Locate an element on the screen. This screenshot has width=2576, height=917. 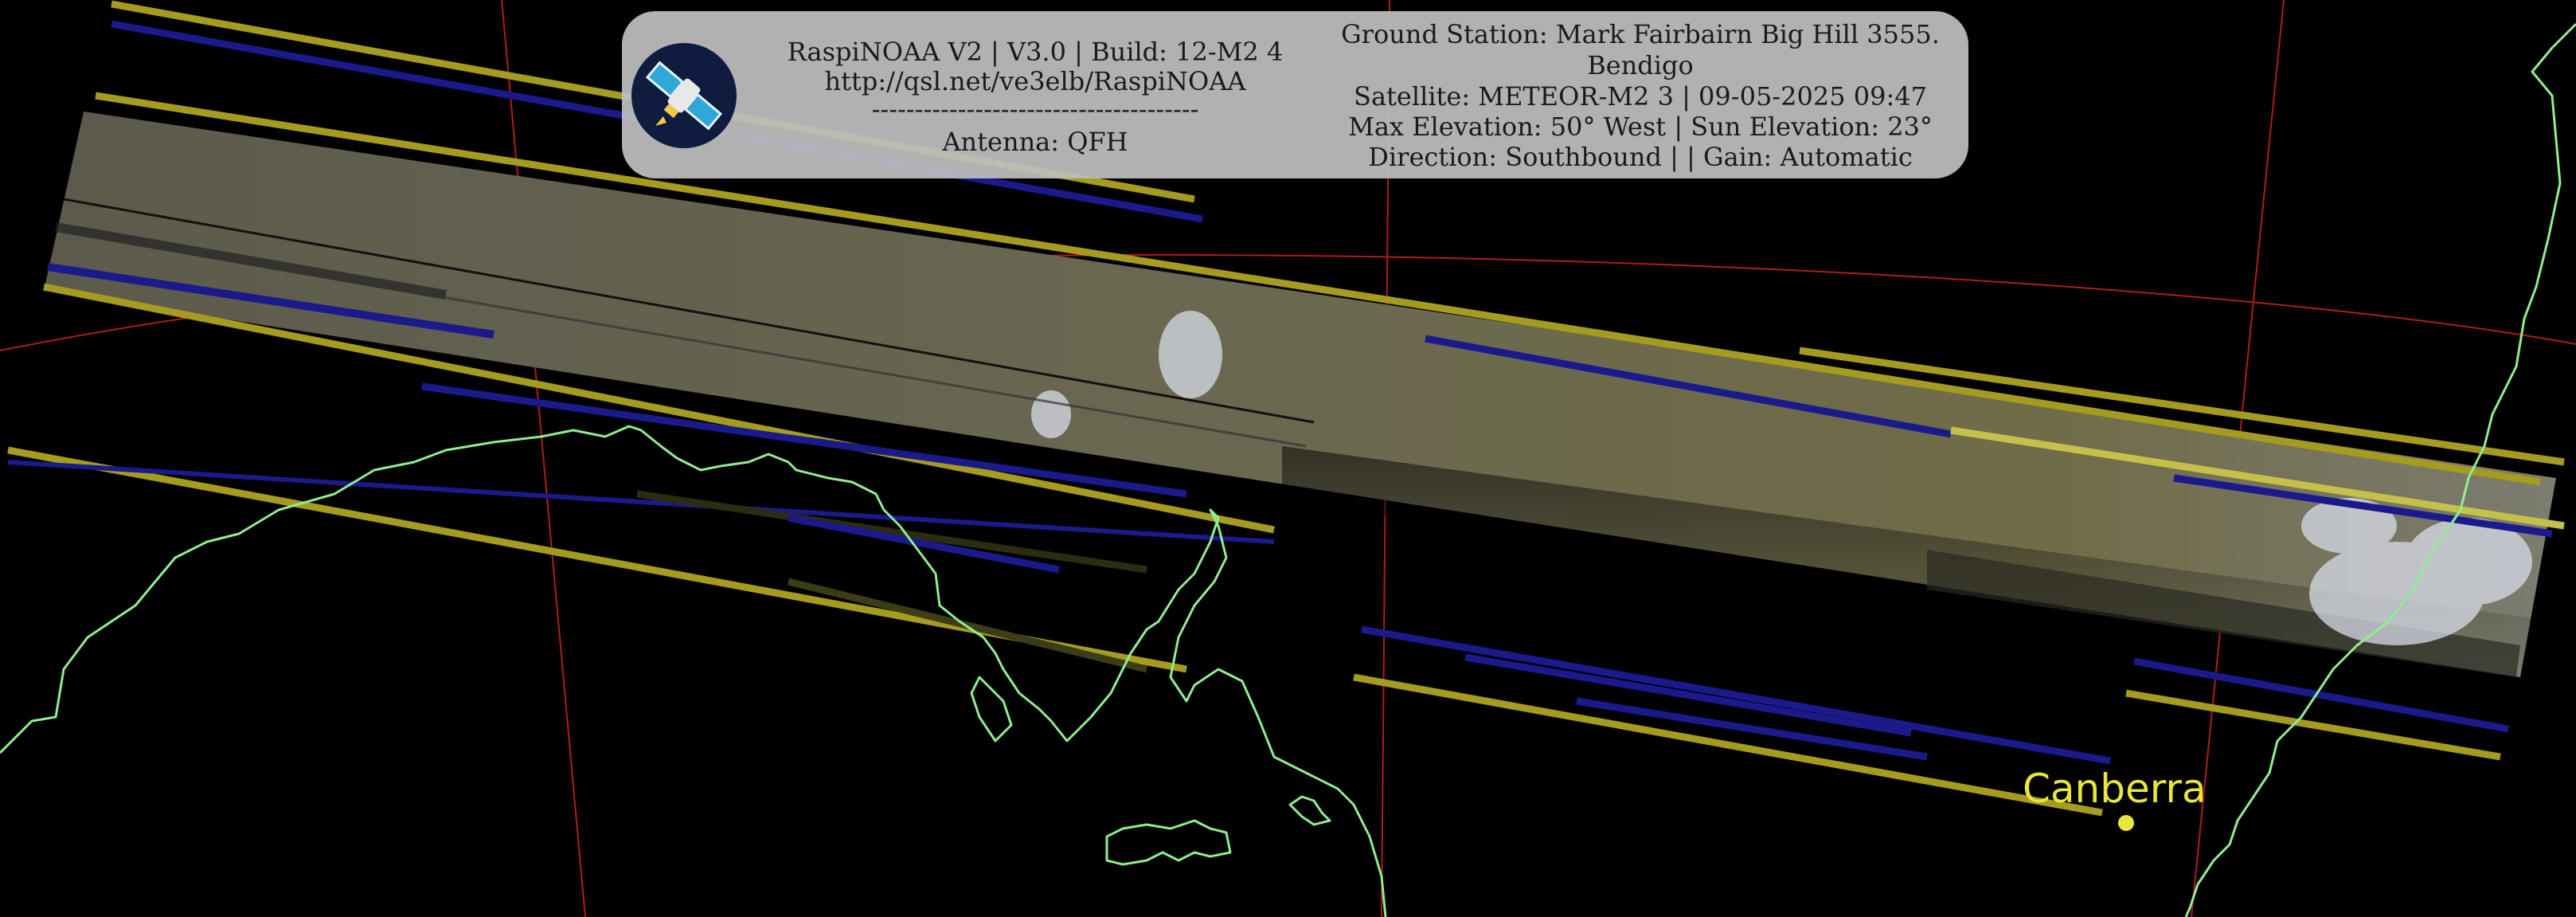
ground-station-location: Bendigo is located at coordinates (1641, 65).